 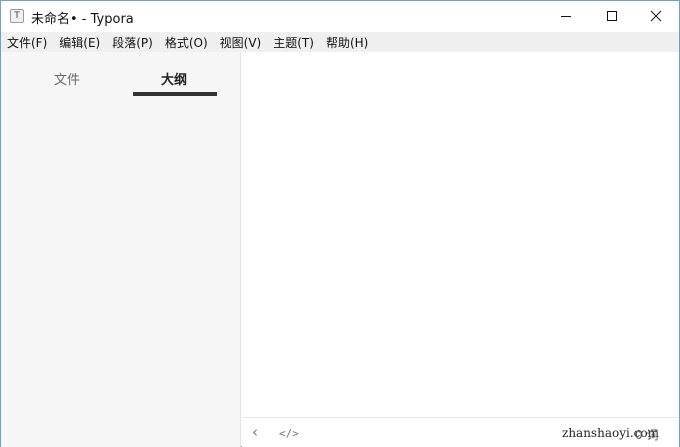 I want to click on tab-files: 文件, so click(x=67, y=78).